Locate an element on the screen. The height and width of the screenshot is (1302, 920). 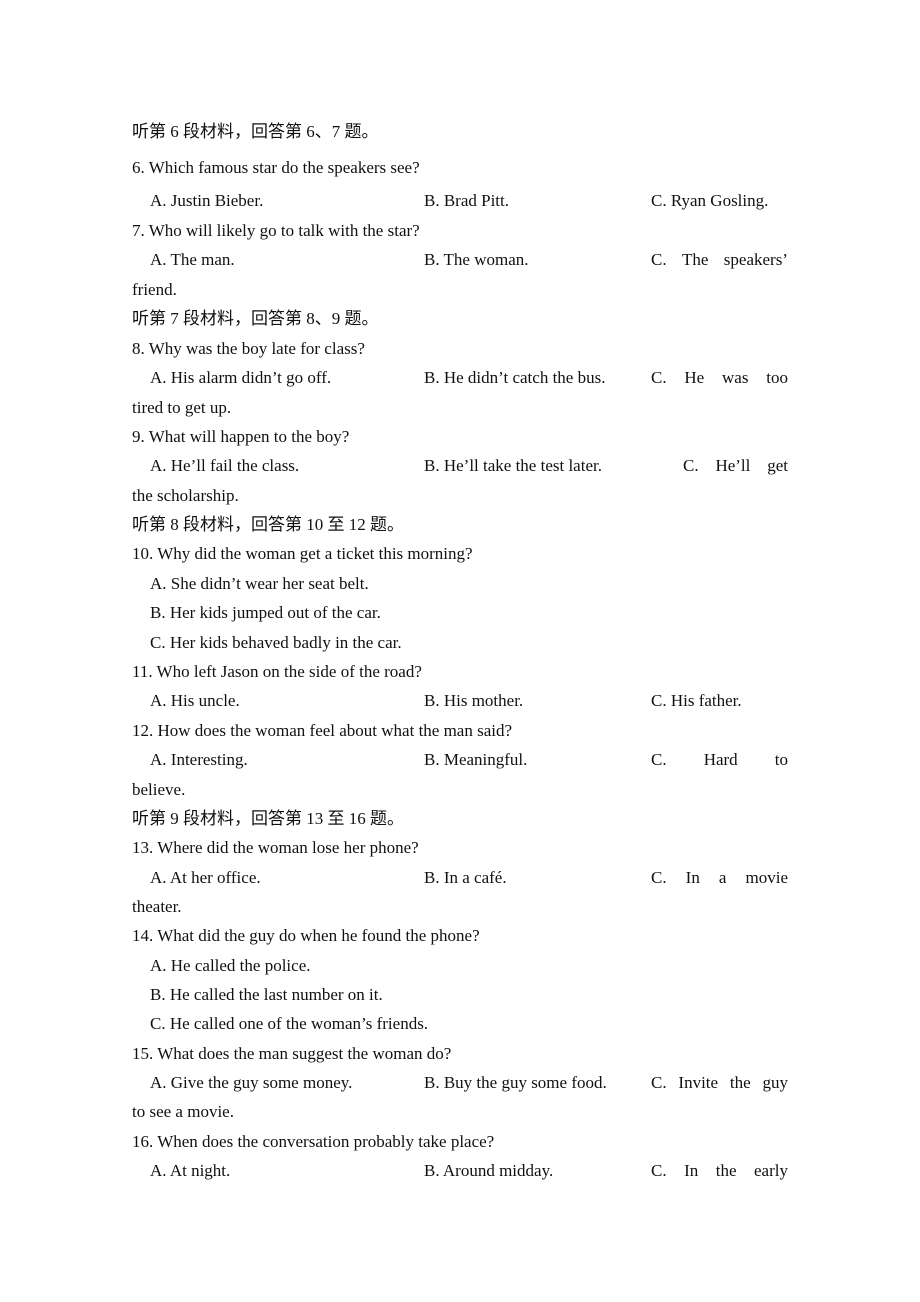
option-b: B. Buy the guy some food. is located at coordinates (515, 1082).